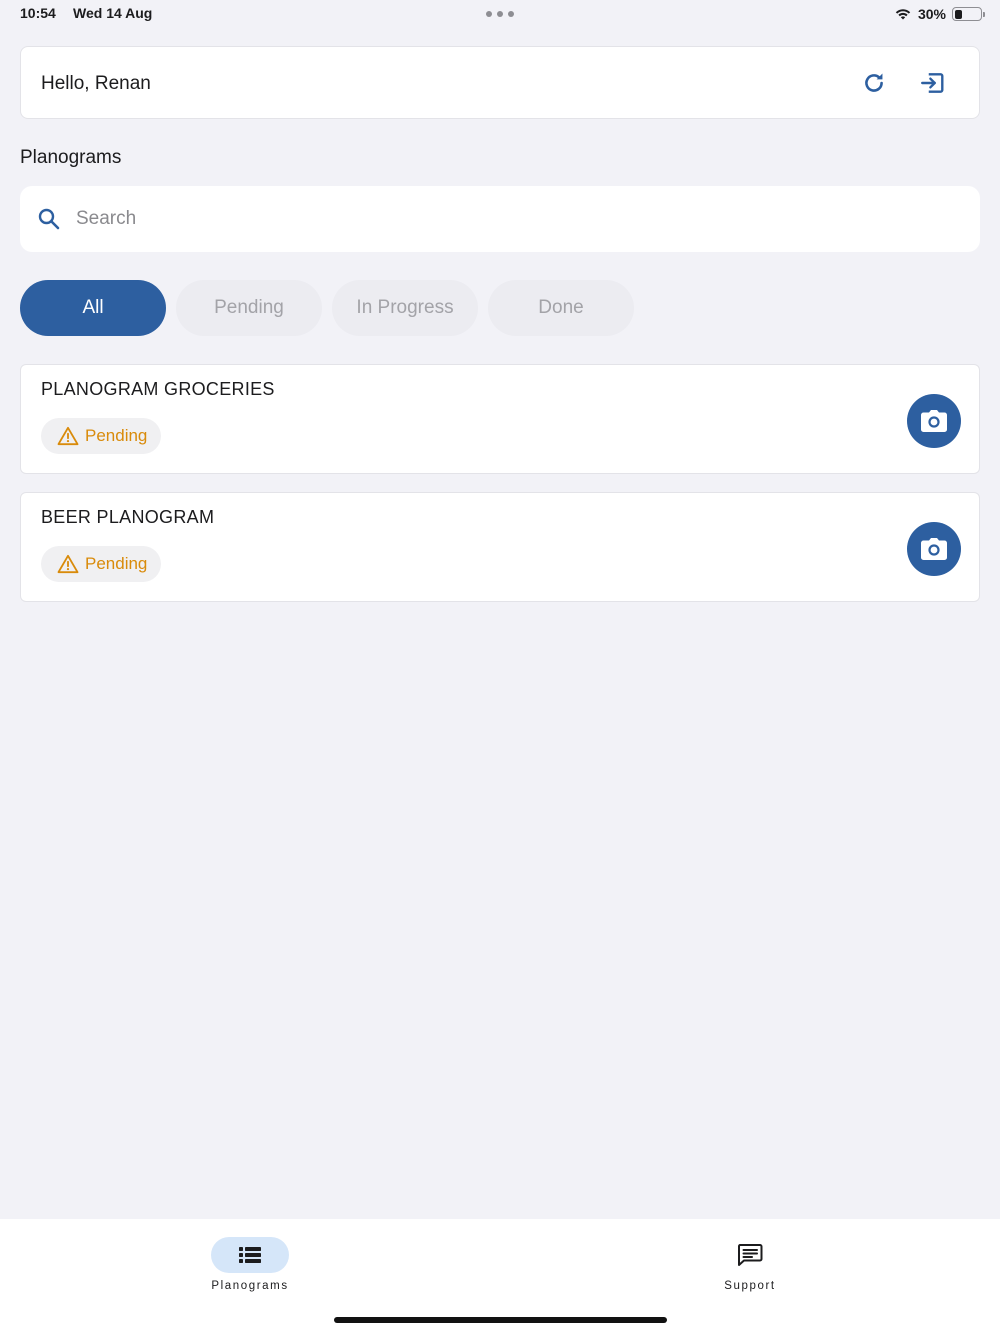 This screenshot has height=1333, width=1000. Describe the element at coordinates (968, 14) in the screenshot. I see `battery-icon` at that location.